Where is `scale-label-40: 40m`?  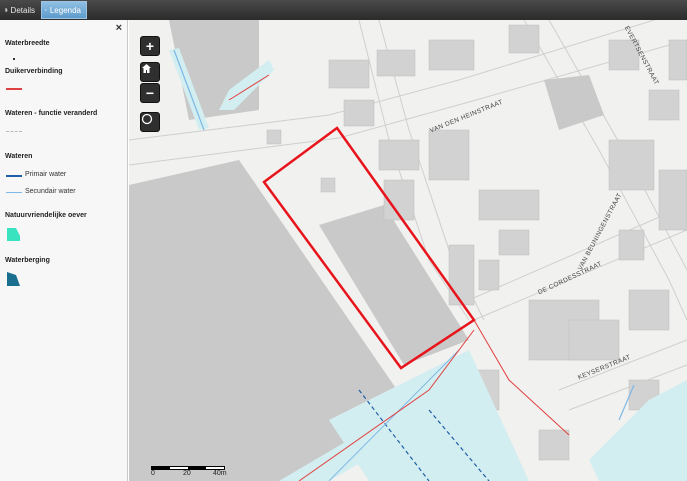 scale-label-40: 40m is located at coordinates (220, 473).